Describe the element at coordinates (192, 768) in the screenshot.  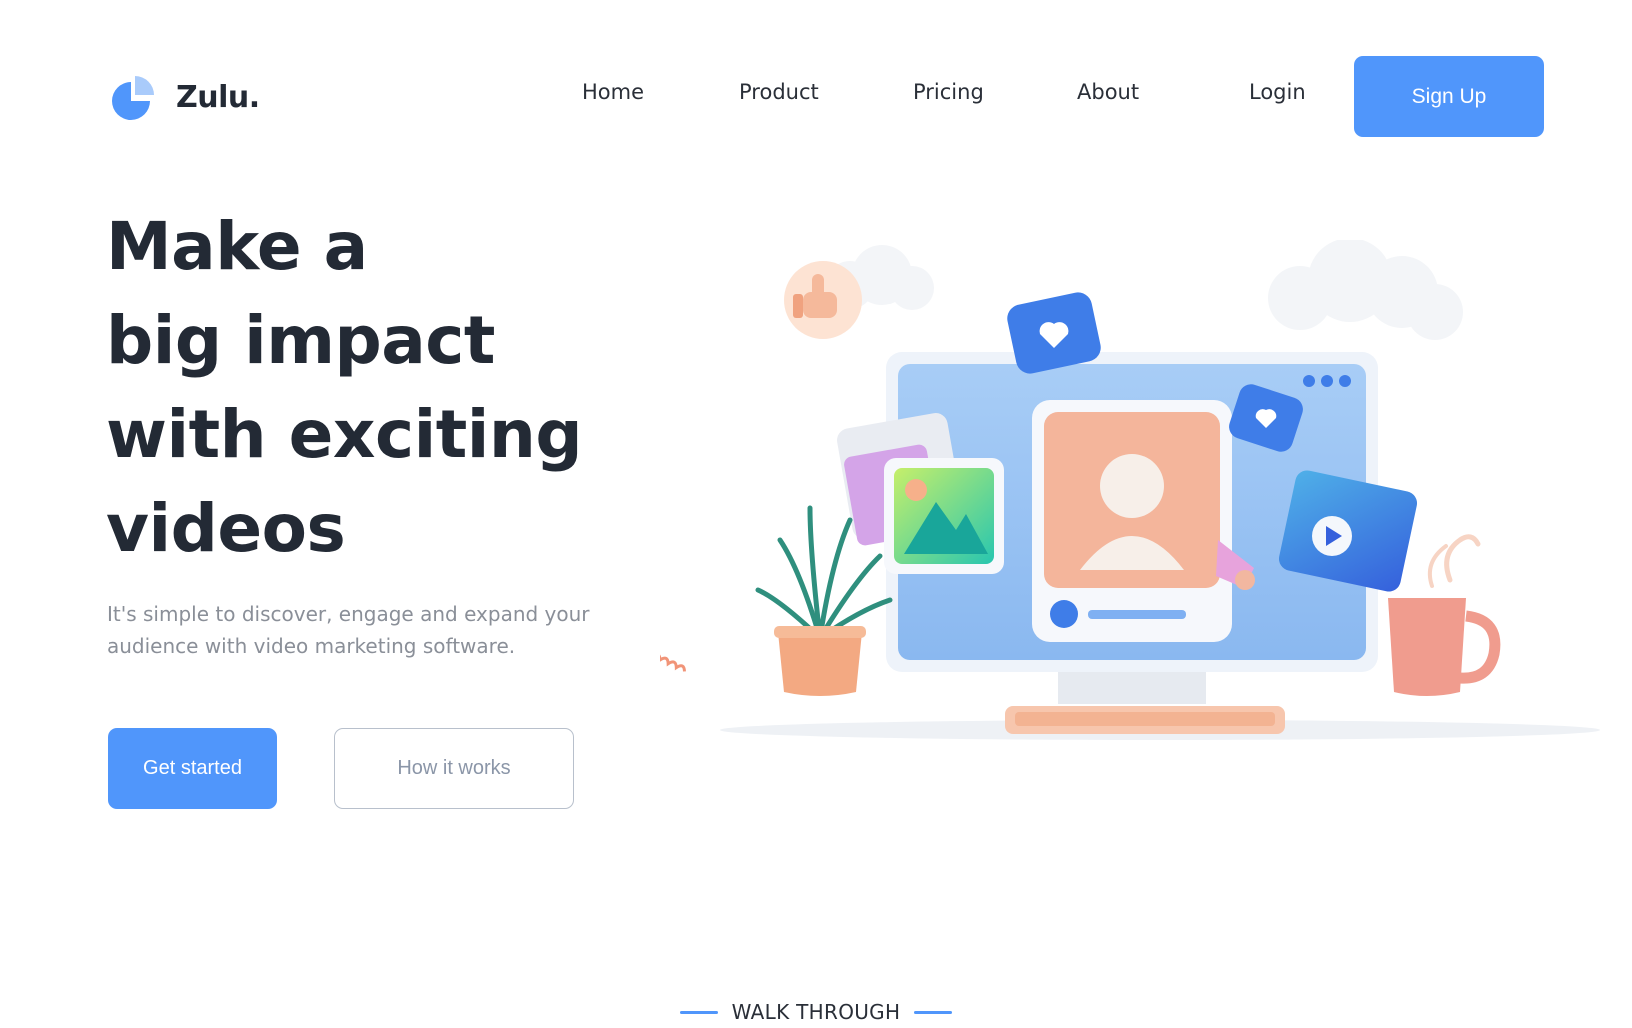
I see `get-started-button: Get started` at that location.